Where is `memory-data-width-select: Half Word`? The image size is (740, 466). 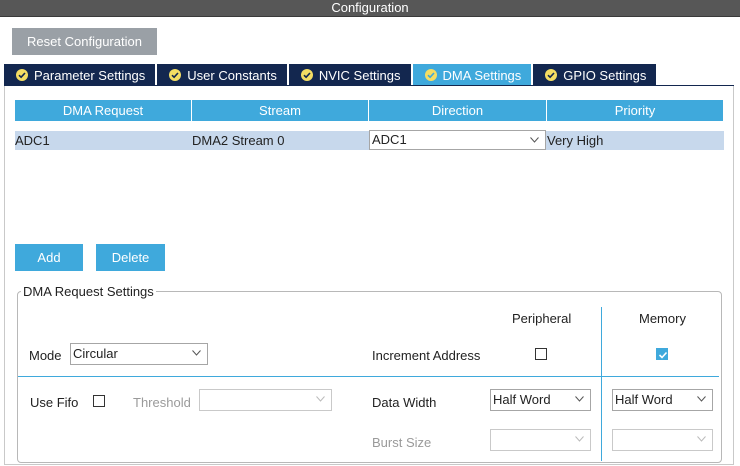 memory-data-width-select: Half Word is located at coordinates (662, 400).